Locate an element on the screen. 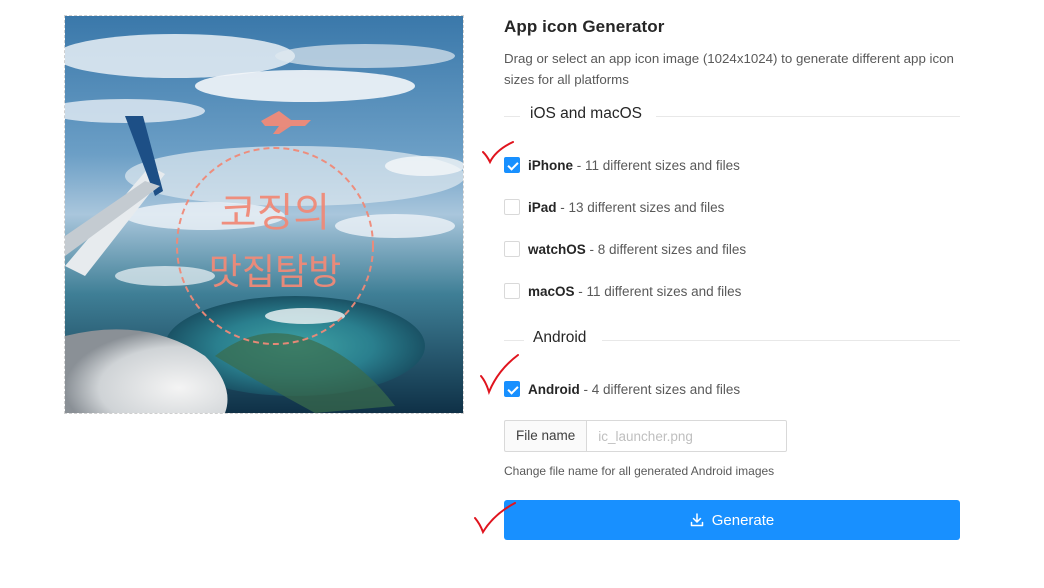 The width and height of the screenshot is (1044, 588). generate-button: Generate is located at coordinates (732, 520).